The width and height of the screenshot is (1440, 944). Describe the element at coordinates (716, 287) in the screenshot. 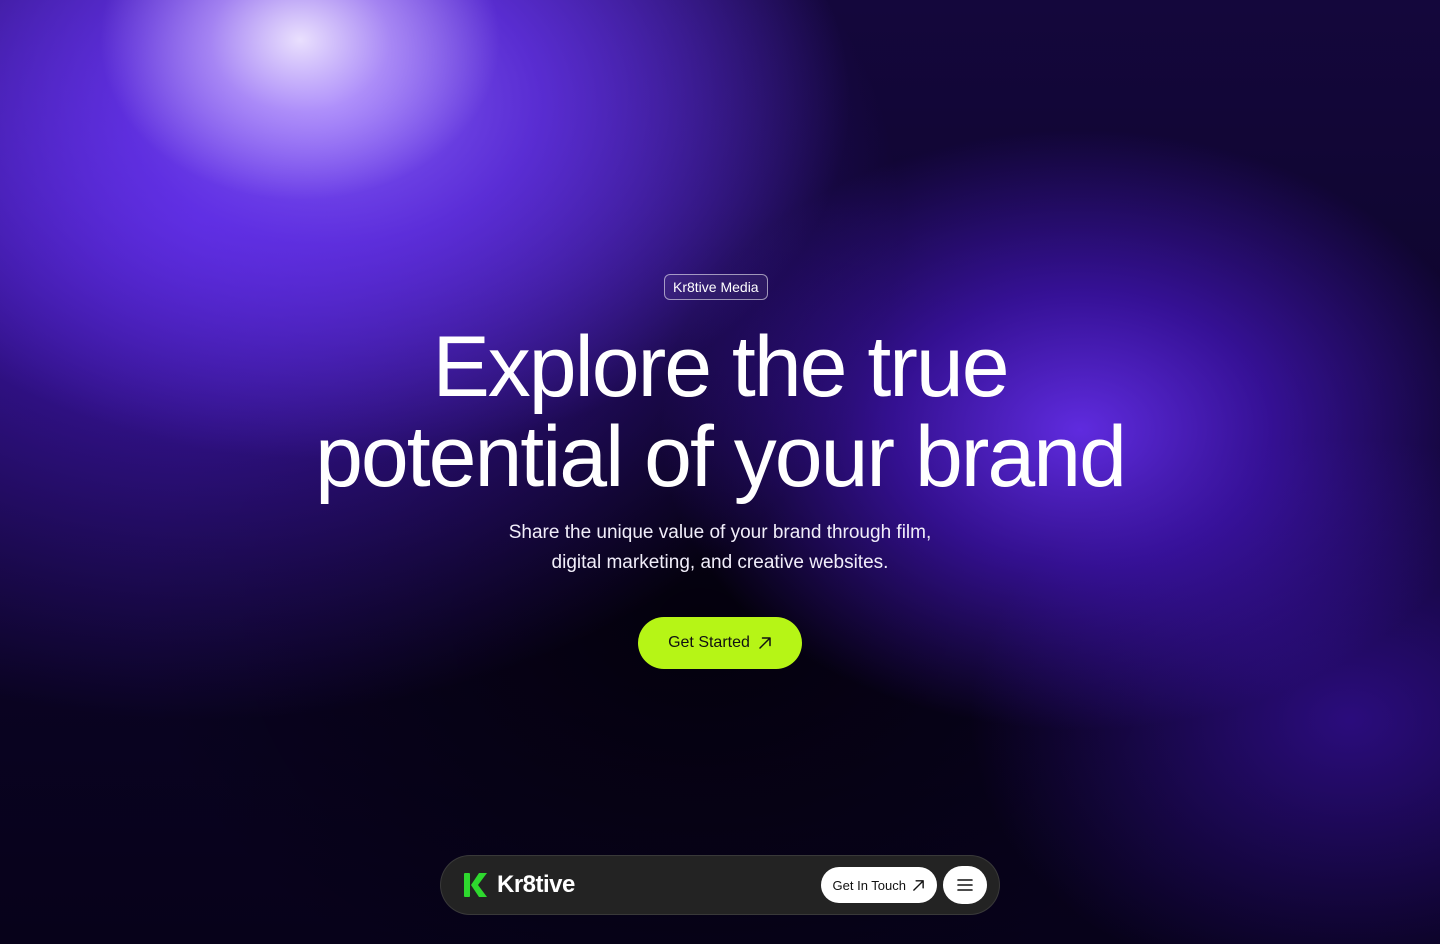

I see `brand-tag: Kr8tive Media` at that location.